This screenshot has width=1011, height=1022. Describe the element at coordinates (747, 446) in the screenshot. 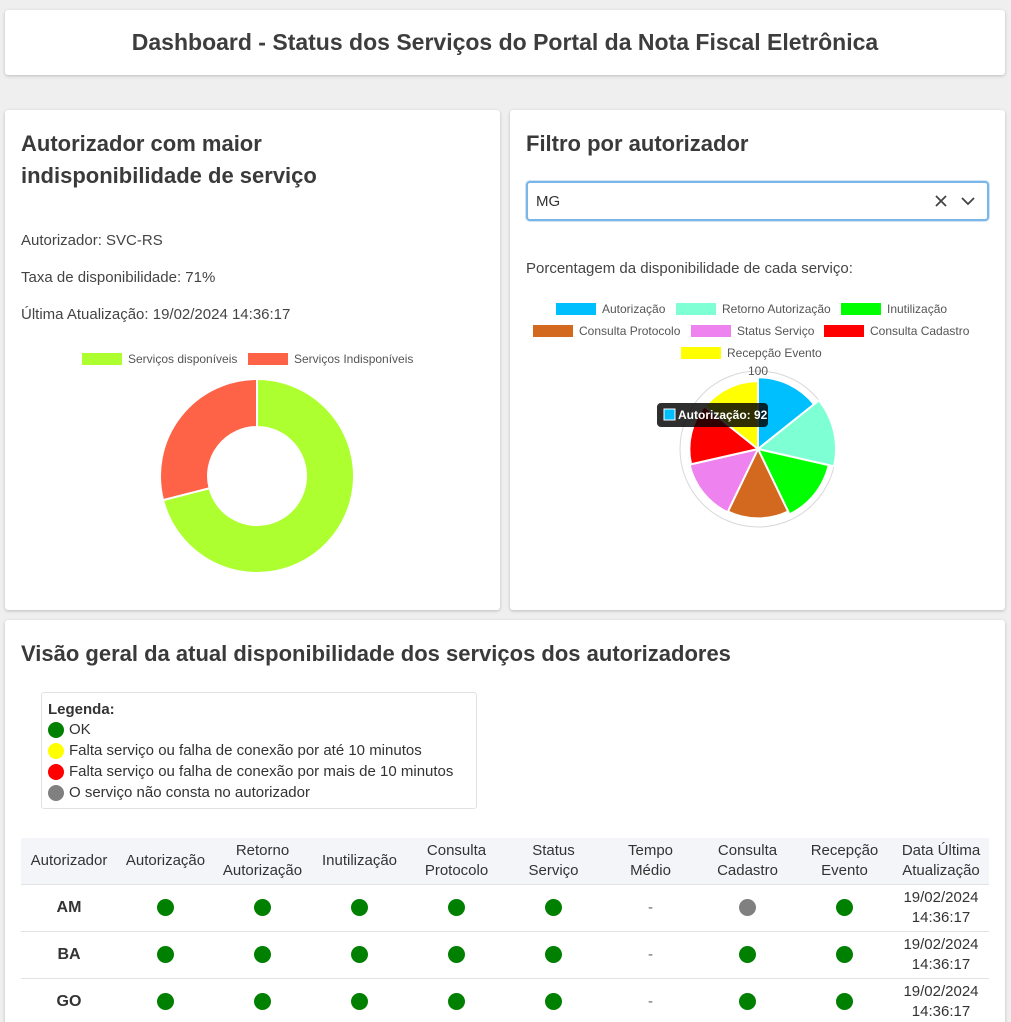

I see `service-availability-polar-chart: 100 Autorização: 92` at that location.